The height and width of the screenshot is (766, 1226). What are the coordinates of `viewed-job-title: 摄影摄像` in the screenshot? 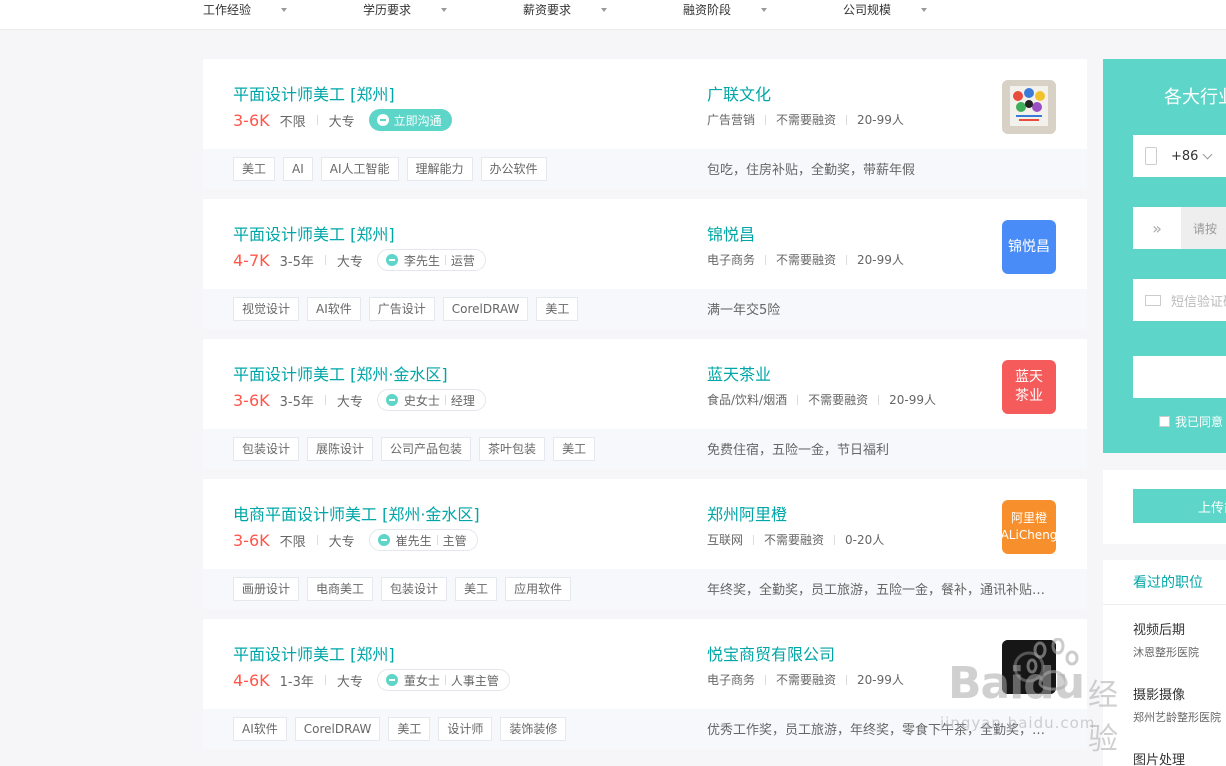 It's located at (1159, 695).